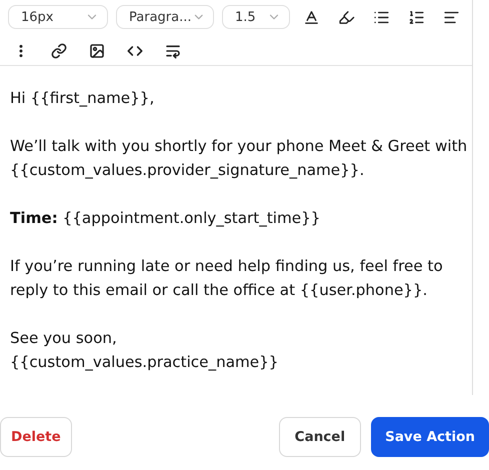  What do you see at coordinates (166, 218) in the screenshot?
I see `body-text: Time: {{appointment.only_start_time}}` at bounding box center [166, 218].